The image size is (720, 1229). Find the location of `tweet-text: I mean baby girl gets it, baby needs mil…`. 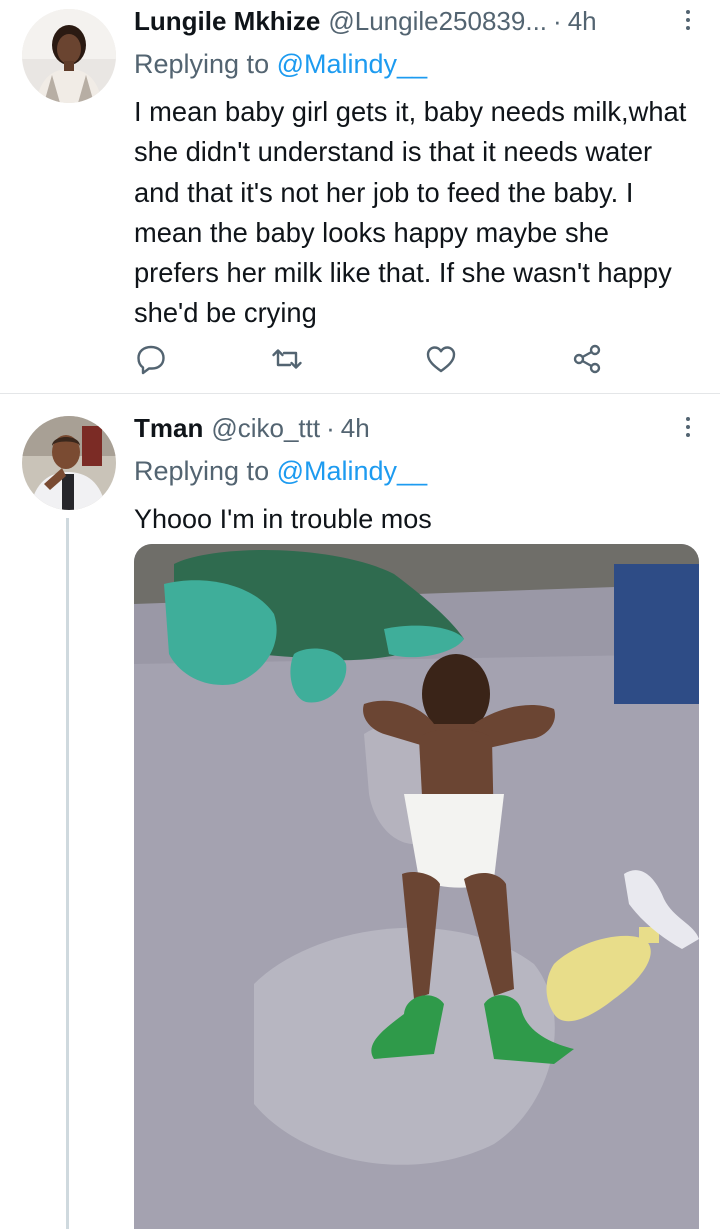

tweet-text: I mean baby girl gets it, baby needs mil… is located at coordinates (410, 212).